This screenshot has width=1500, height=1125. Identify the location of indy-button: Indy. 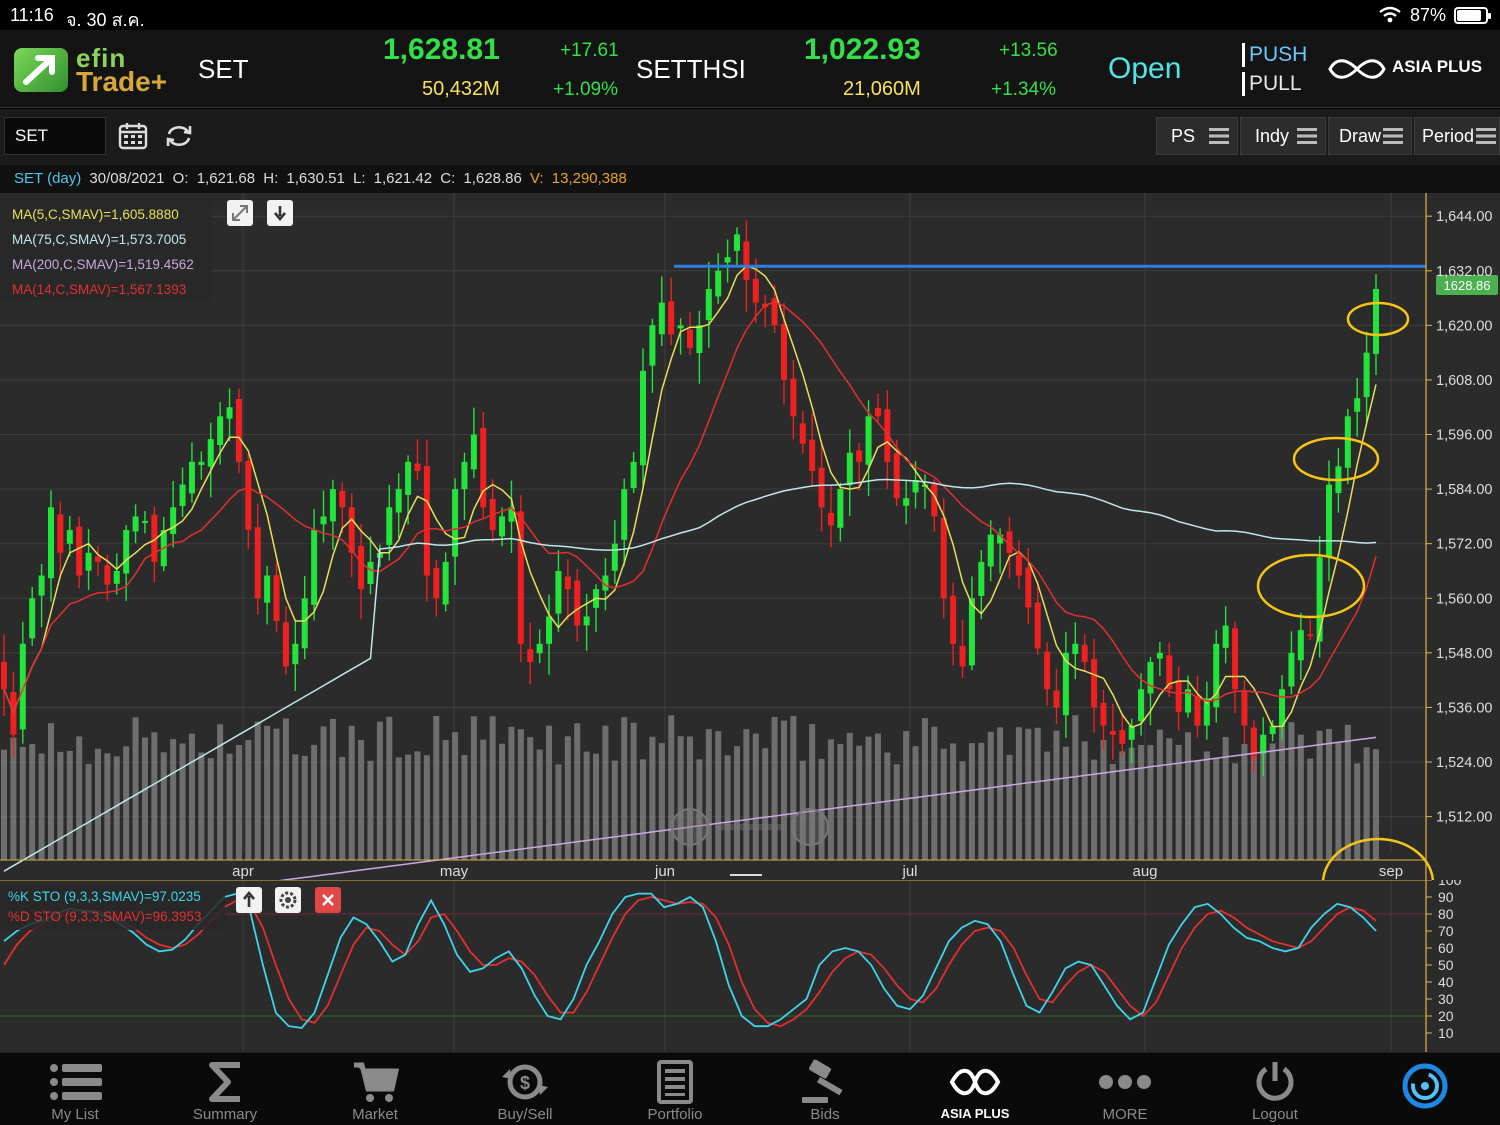
(1283, 136).